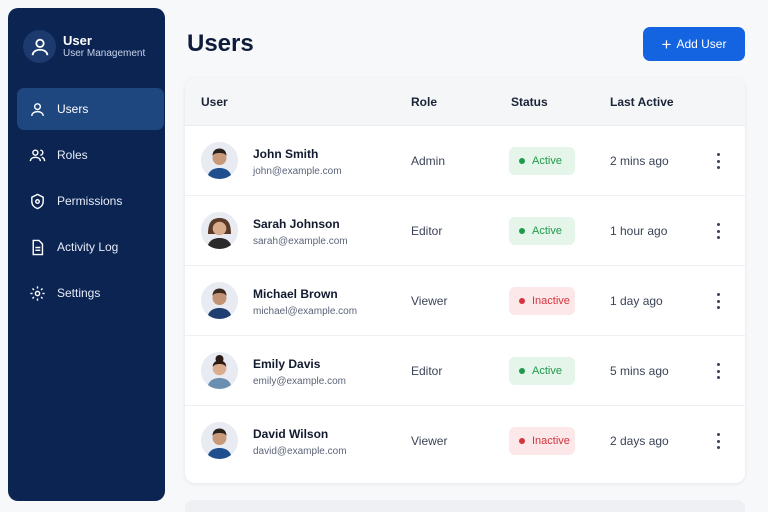  Describe the element at coordinates (286, 154) in the screenshot. I see `user-name: John Smith` at that location.